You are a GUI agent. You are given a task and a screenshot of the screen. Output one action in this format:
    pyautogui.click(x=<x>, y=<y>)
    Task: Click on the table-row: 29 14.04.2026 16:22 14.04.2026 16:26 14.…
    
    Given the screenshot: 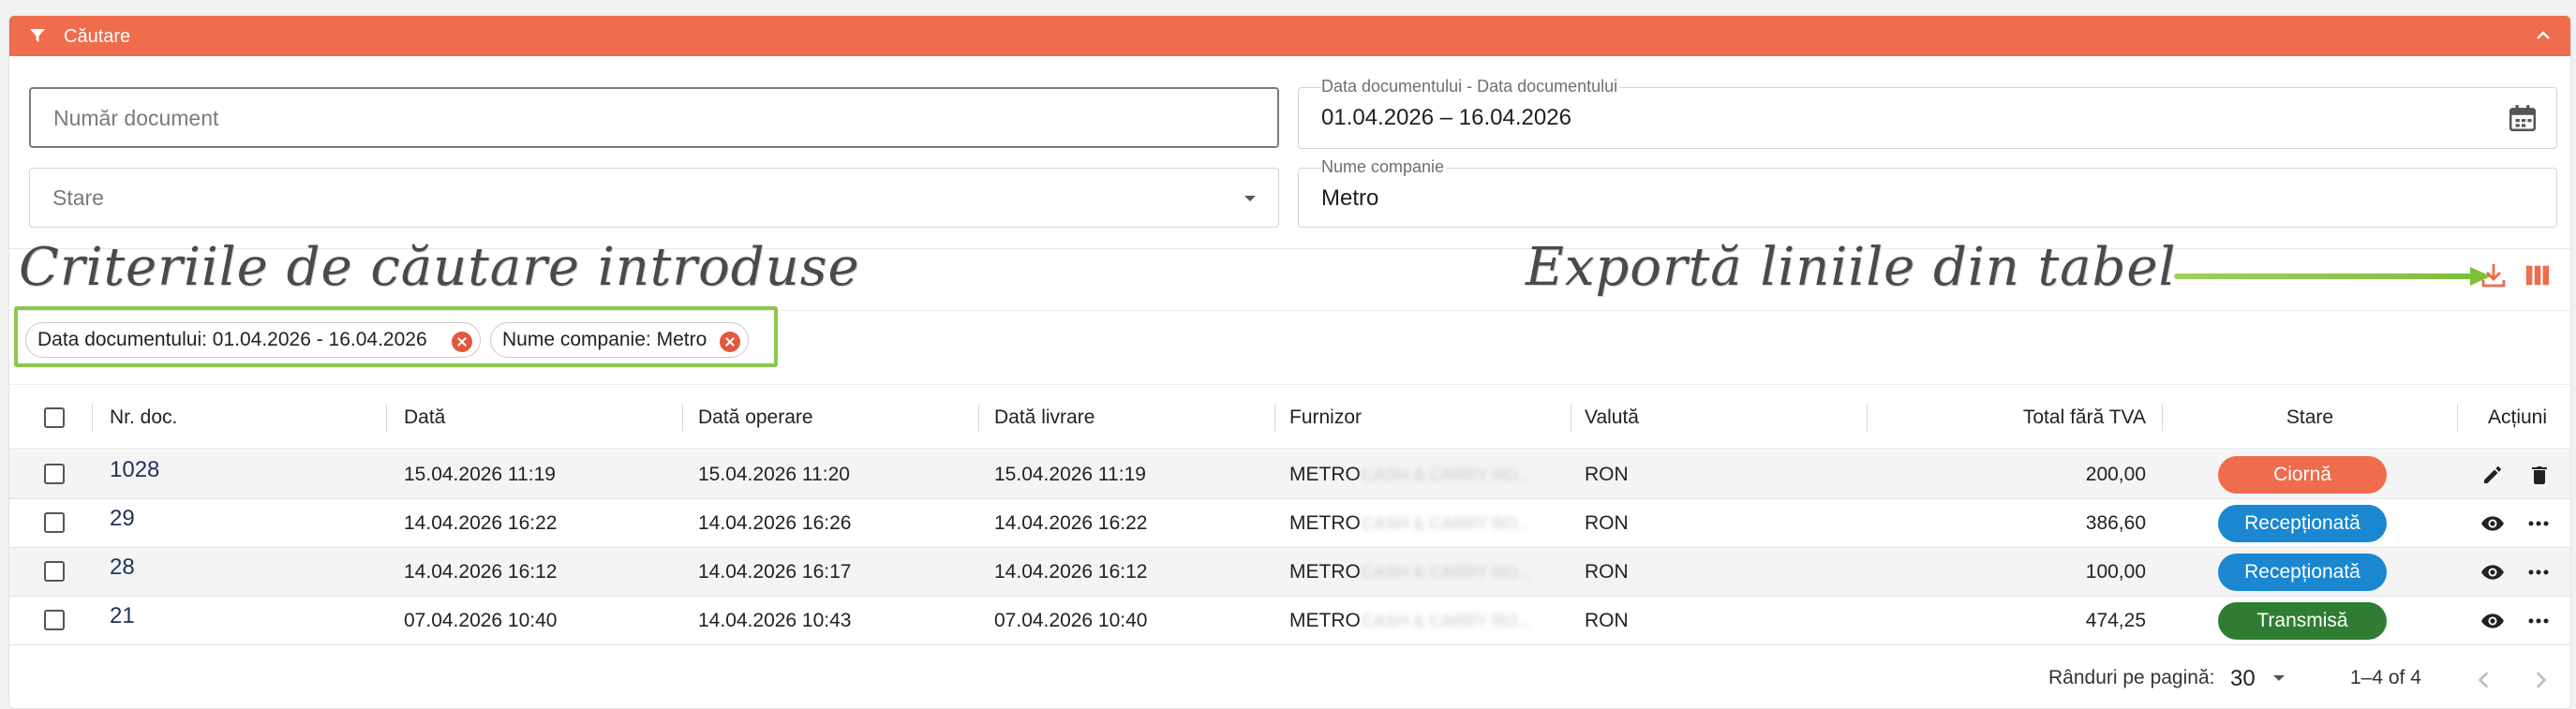 What is the action you would take?
    pyautogui.click(x=1289, y=523)
    